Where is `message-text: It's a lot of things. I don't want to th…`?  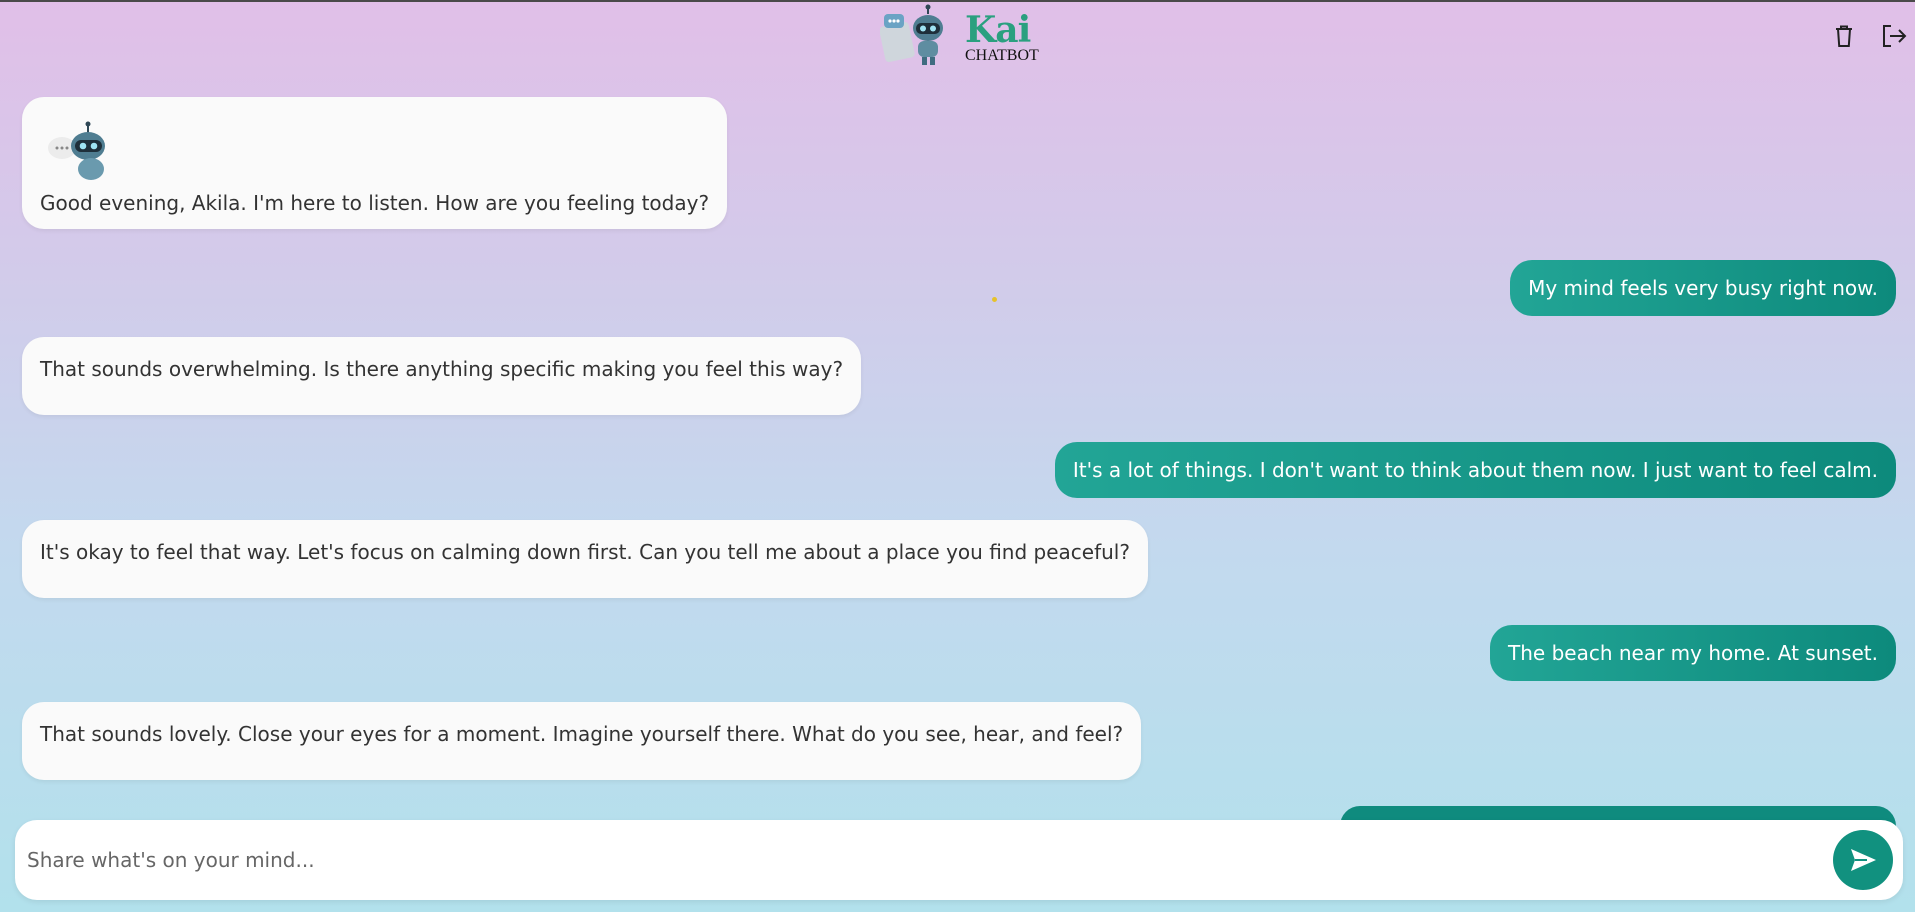
message-text: It's a lot of things. I don't want to th… is located at coordinates (1475, 470).